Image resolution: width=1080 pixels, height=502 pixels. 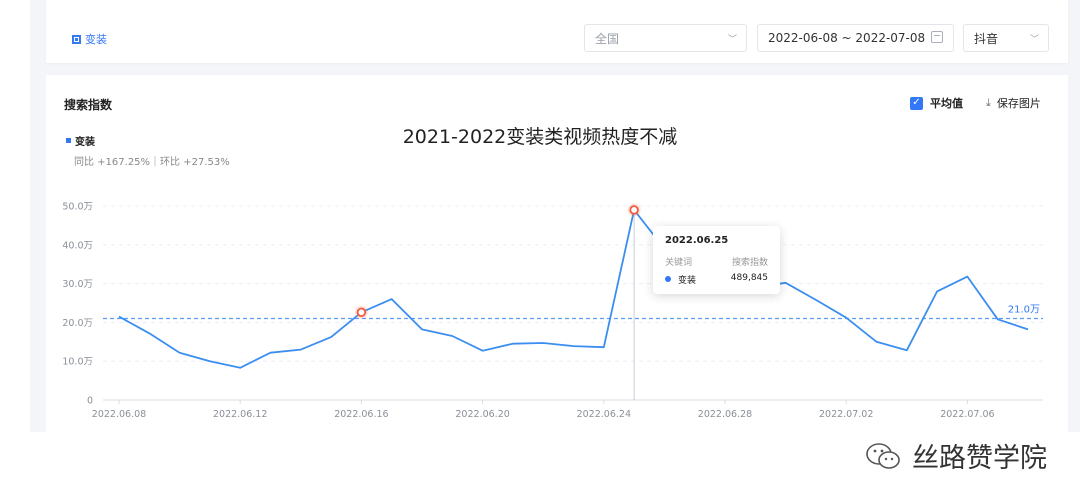 What do you see at coordinates (967, 414) in the screenshot?
I see `x-tick-label: 2022.07.06` at bounding box center [967, 414].